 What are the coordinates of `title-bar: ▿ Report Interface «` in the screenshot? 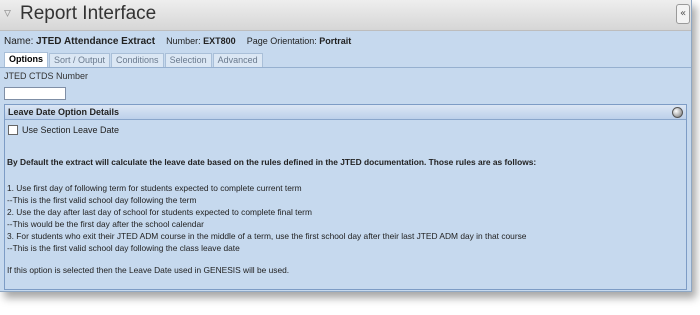 It's located at (345, 15).